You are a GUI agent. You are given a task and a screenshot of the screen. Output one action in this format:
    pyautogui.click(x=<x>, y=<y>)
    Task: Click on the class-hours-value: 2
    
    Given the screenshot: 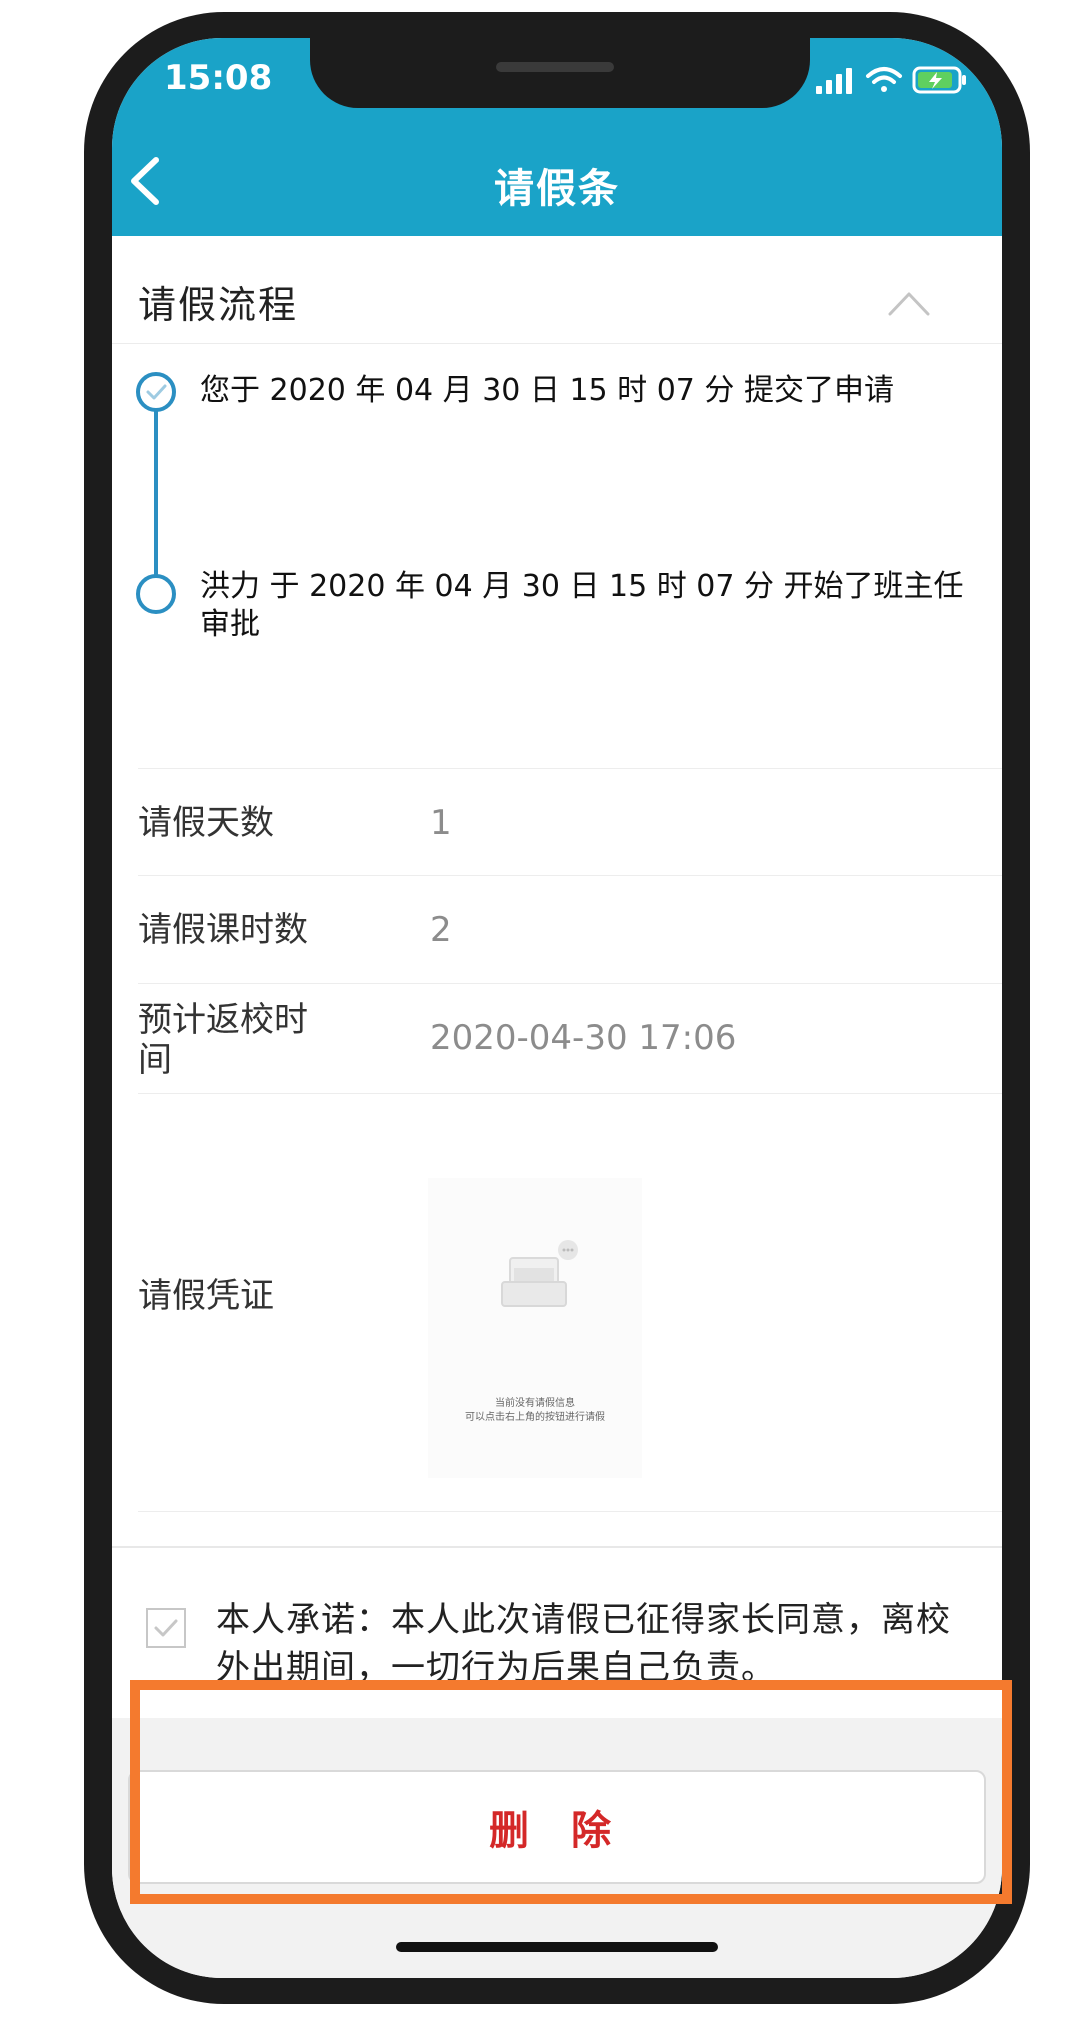 What is the action you would take?
    pyautogui.click(x=441, y=930)
    